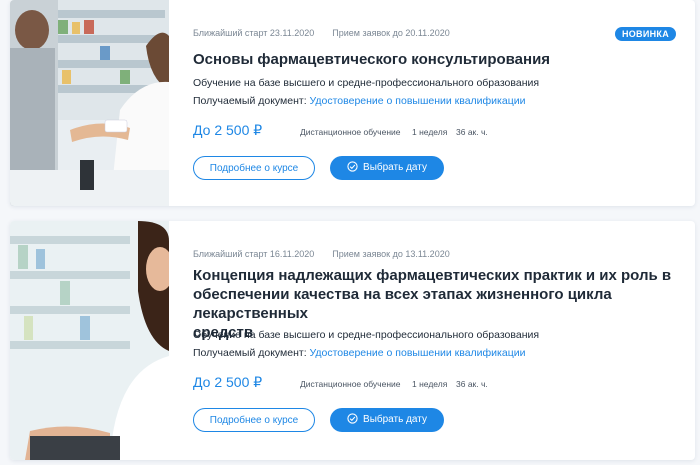  I want to click on start-date: Ближайший старт 16.11.2020, so click(254, 254).